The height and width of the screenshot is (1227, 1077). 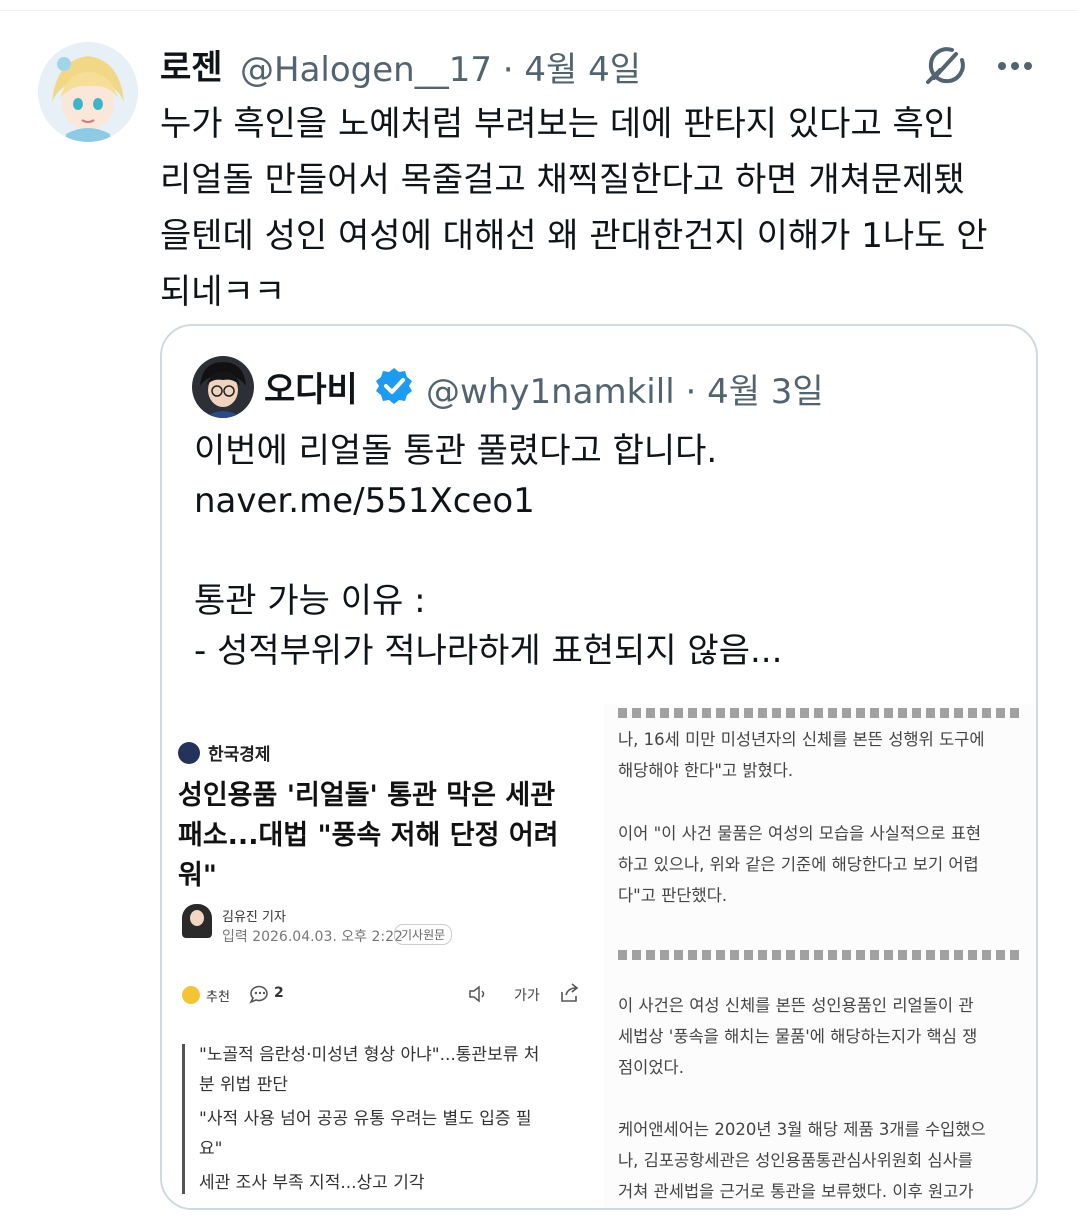 What do you see at coordinates (254, 917) in the screenshot?
I see `reporter-name: 김유진 기자` at bounding box center [254, 917].